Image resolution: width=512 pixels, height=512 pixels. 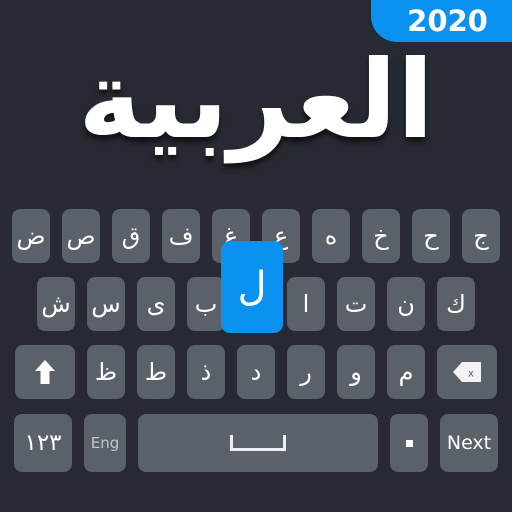 I want to click on spacebar-key, so click(x=258, y=443).